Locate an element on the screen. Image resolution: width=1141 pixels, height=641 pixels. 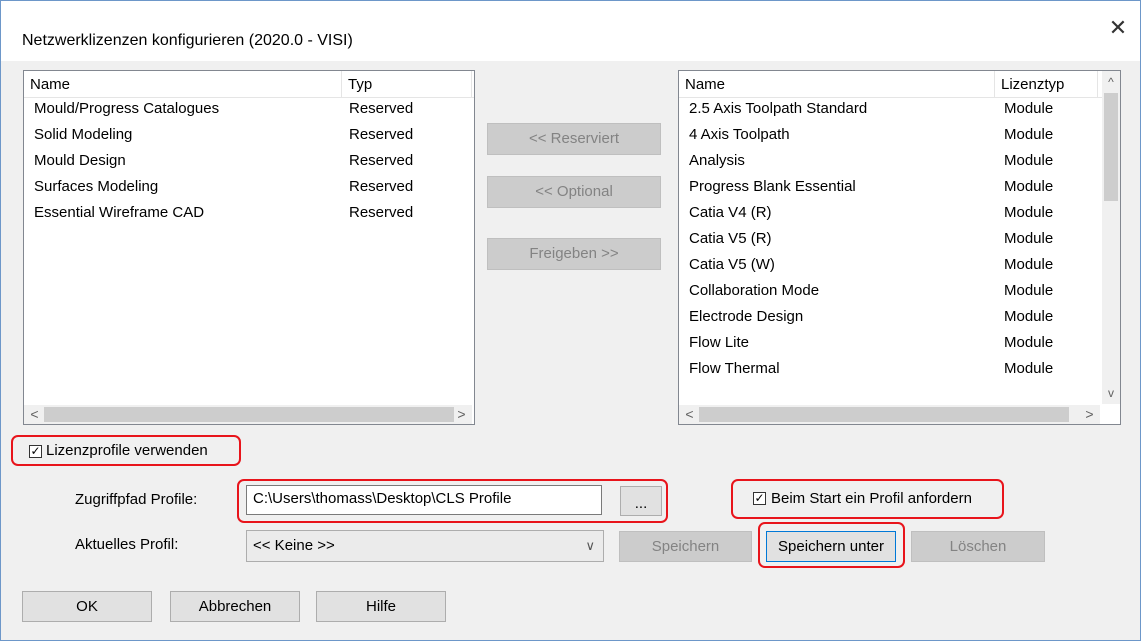
list-item-name: Electrode Design is located at coordinates (746, 316).